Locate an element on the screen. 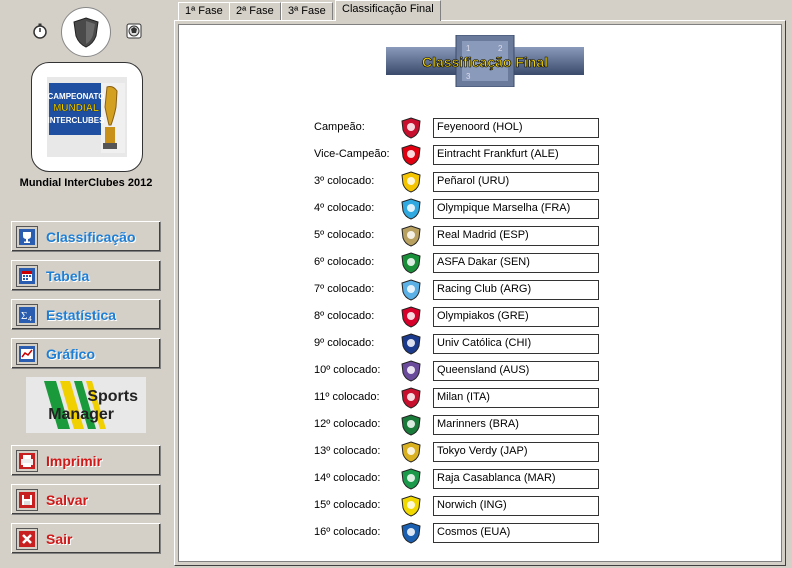  manager-text: Manager is located at coordinates (81, 414).